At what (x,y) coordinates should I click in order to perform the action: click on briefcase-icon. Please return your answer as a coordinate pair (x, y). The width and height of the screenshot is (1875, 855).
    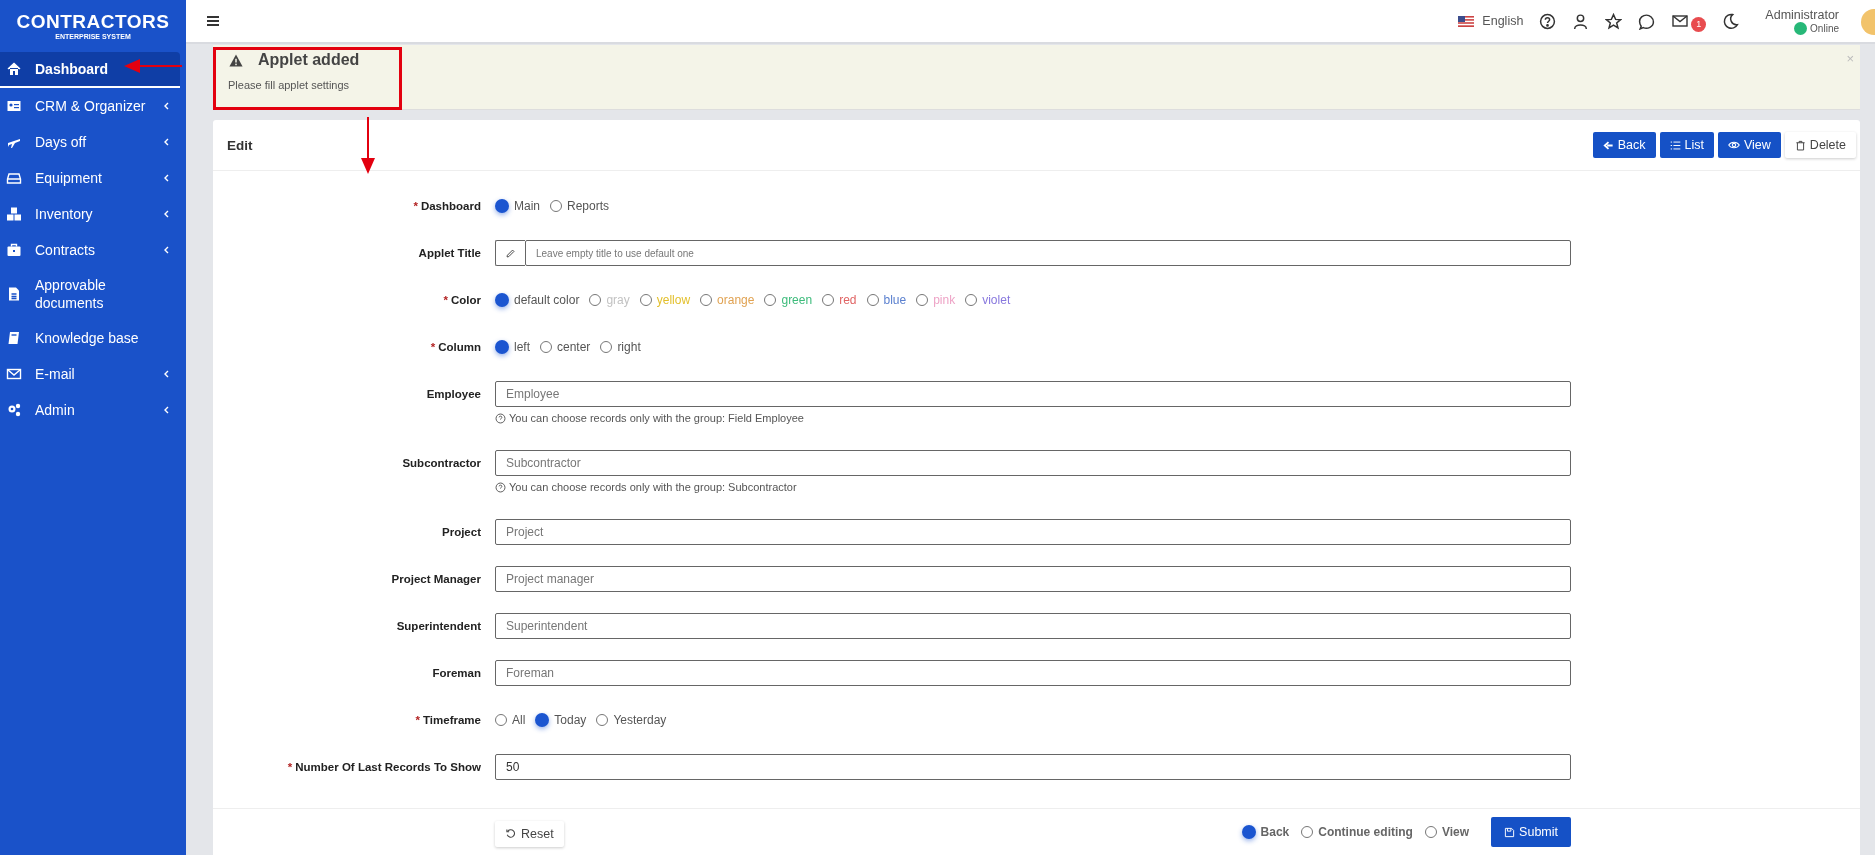
    Looking at the image, I should click on (14, 250).